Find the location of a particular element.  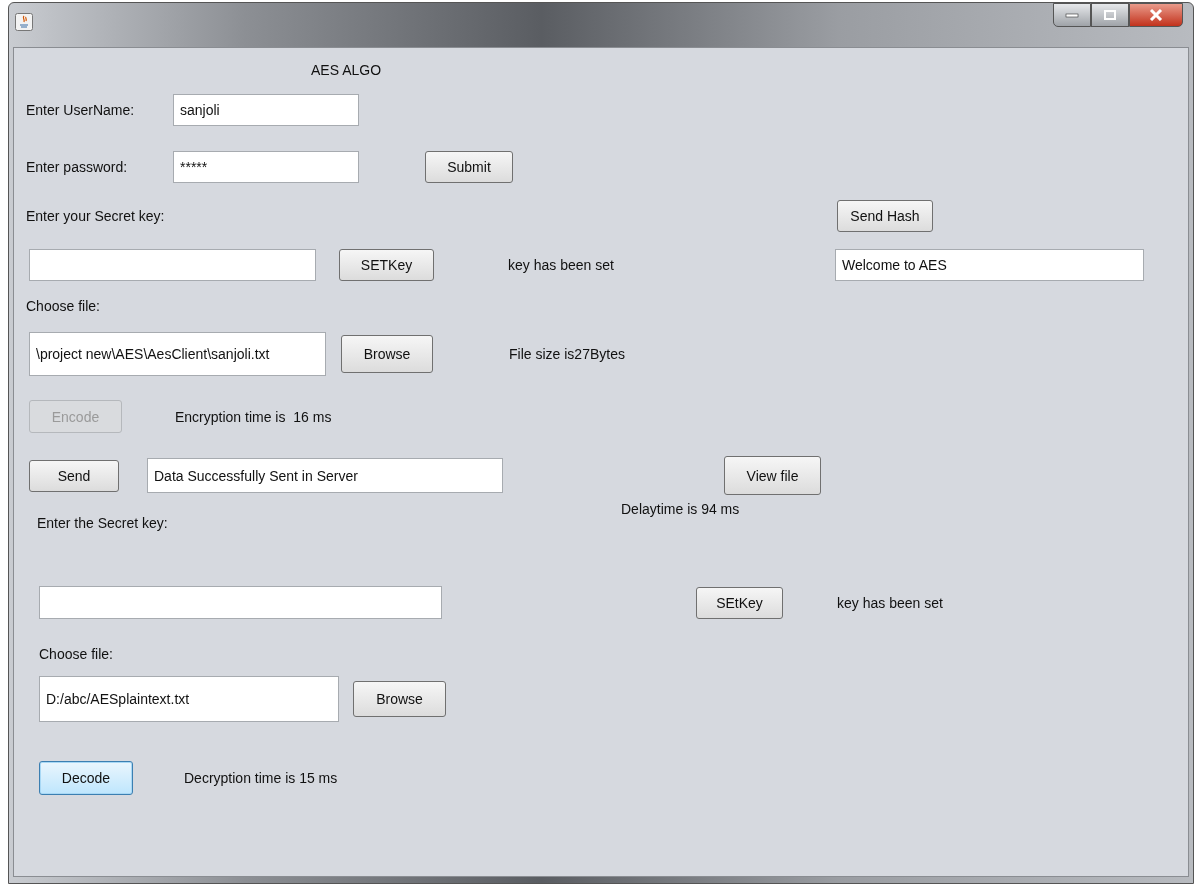

encryption-time-text: Encryption time is 16 ms is located at coordinates (253, 416).